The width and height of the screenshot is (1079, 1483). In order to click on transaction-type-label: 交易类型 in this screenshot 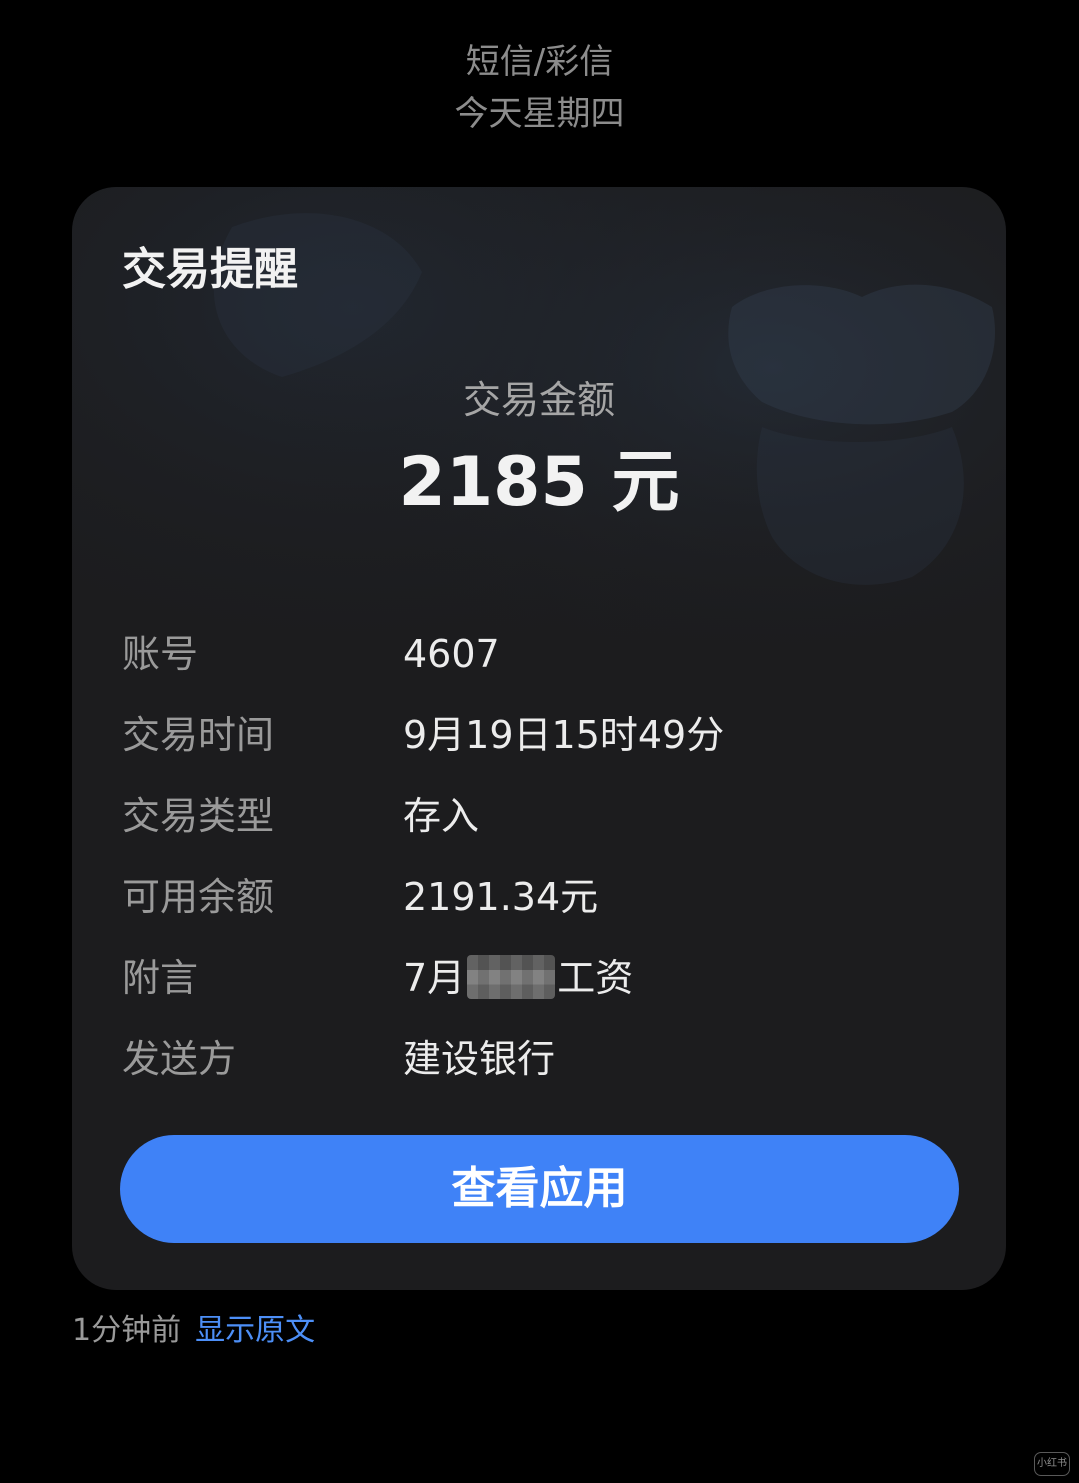, I will do `click(198, 816)`.